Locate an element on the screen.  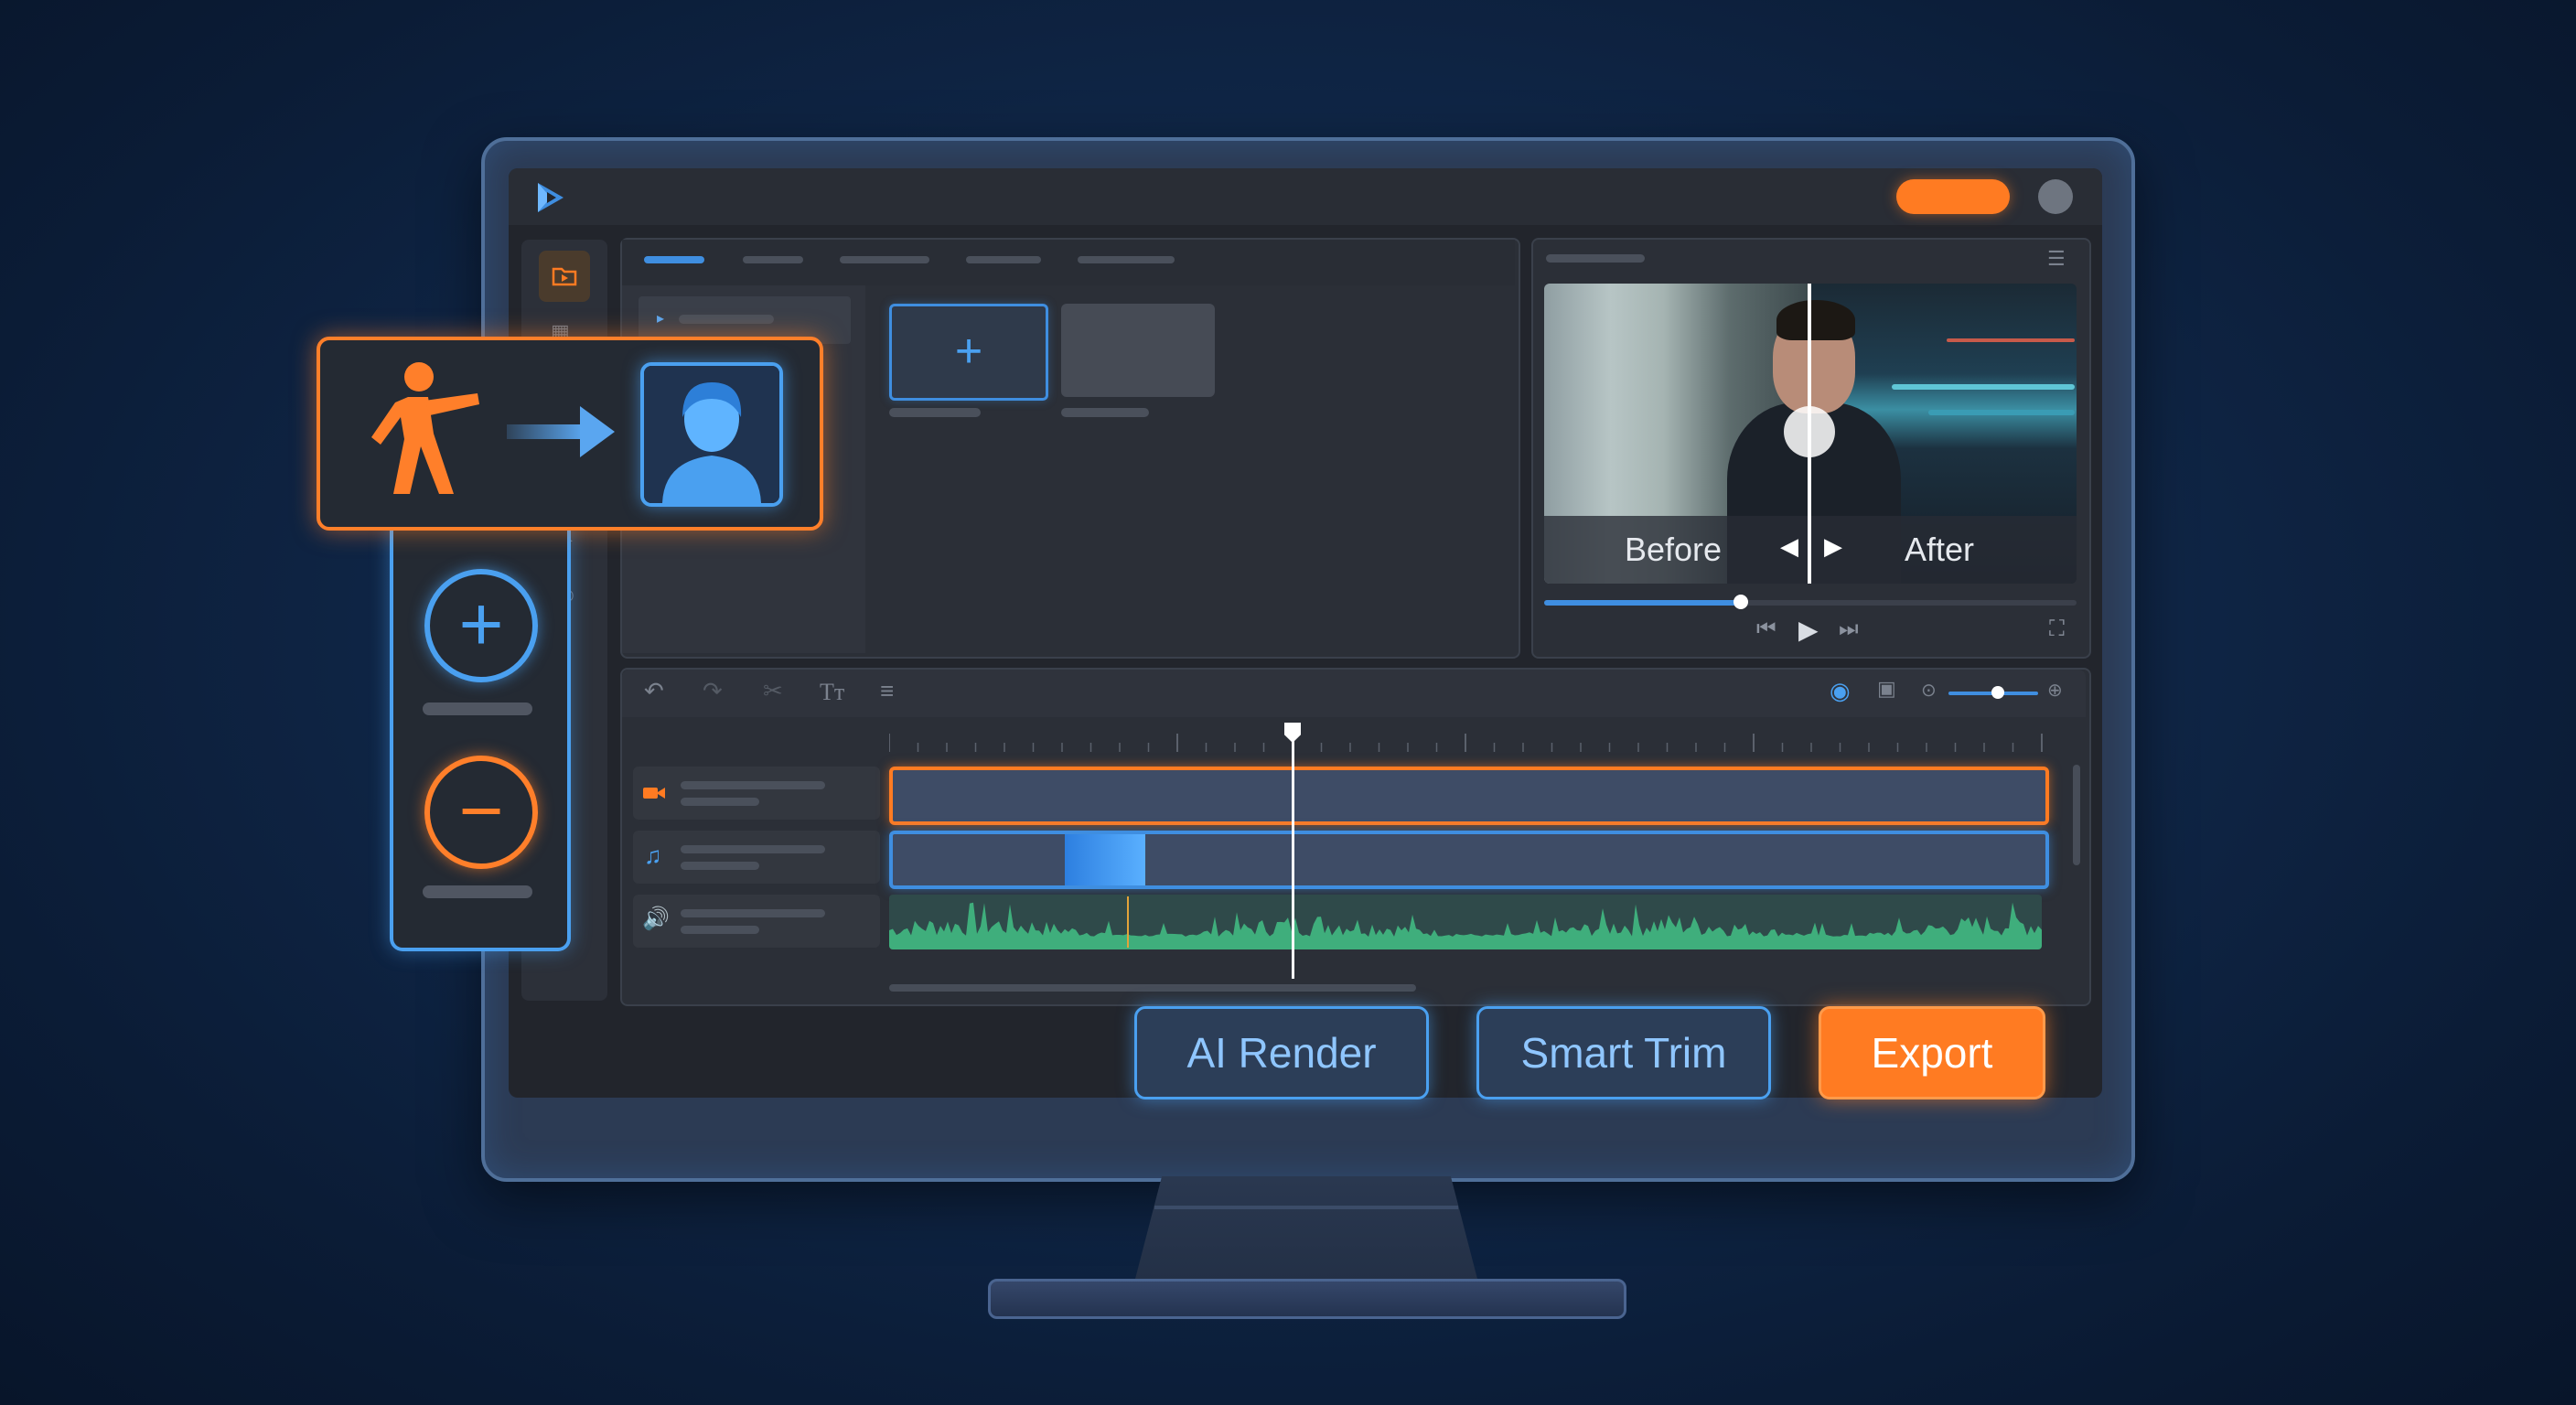
zoom-in-icon: ⊕ is located at coordinates (2055, 690).